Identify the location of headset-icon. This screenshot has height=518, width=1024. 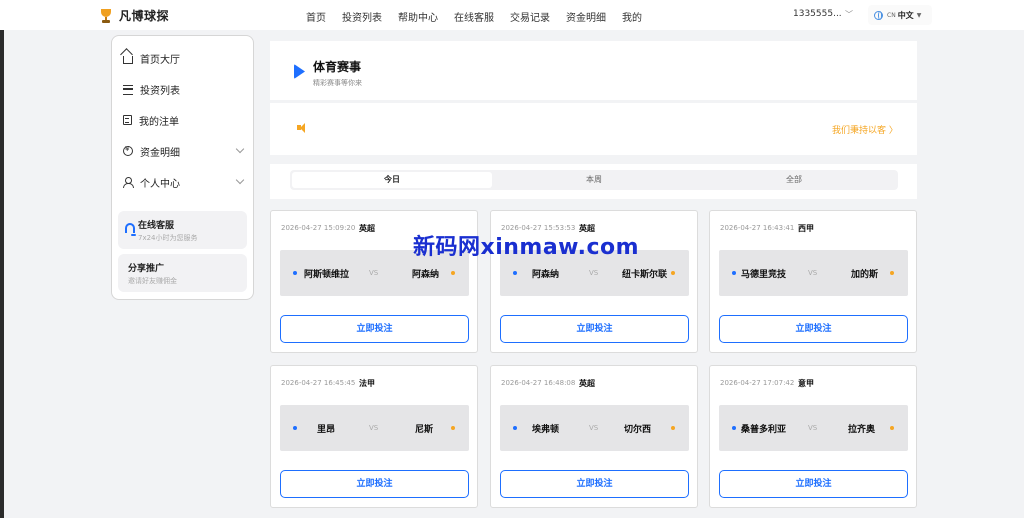
(130, 229).